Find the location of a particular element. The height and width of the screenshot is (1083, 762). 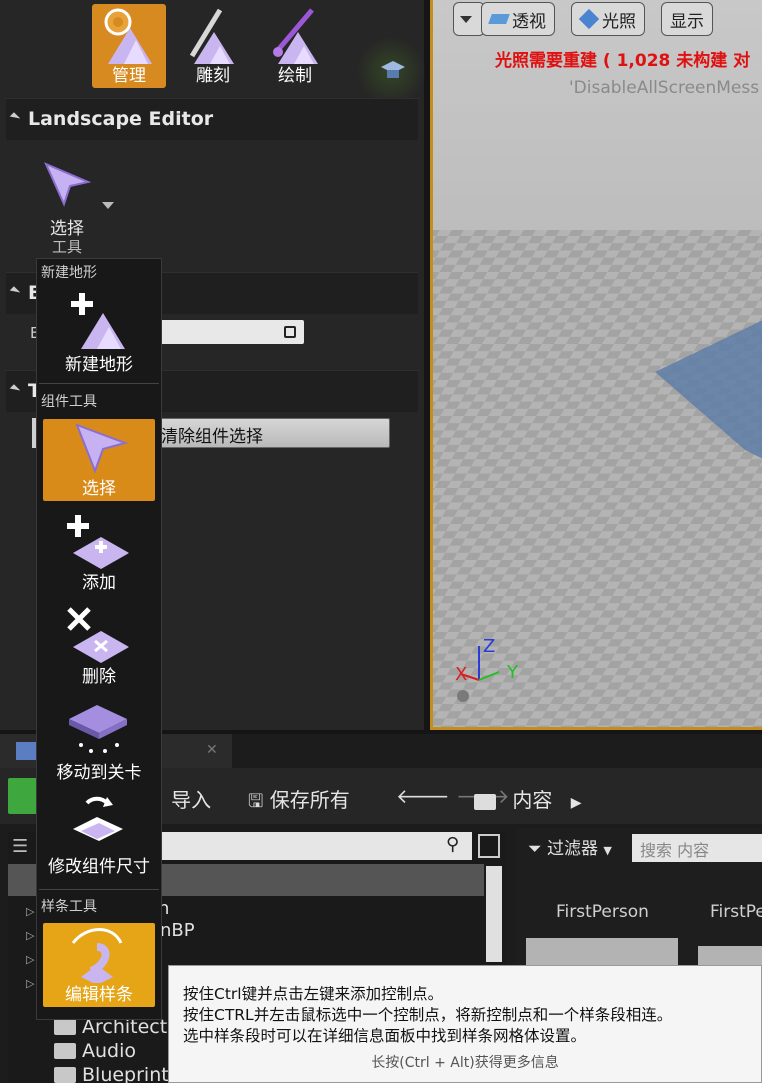

import-label: 导入 is located at coordinates (191, 800).